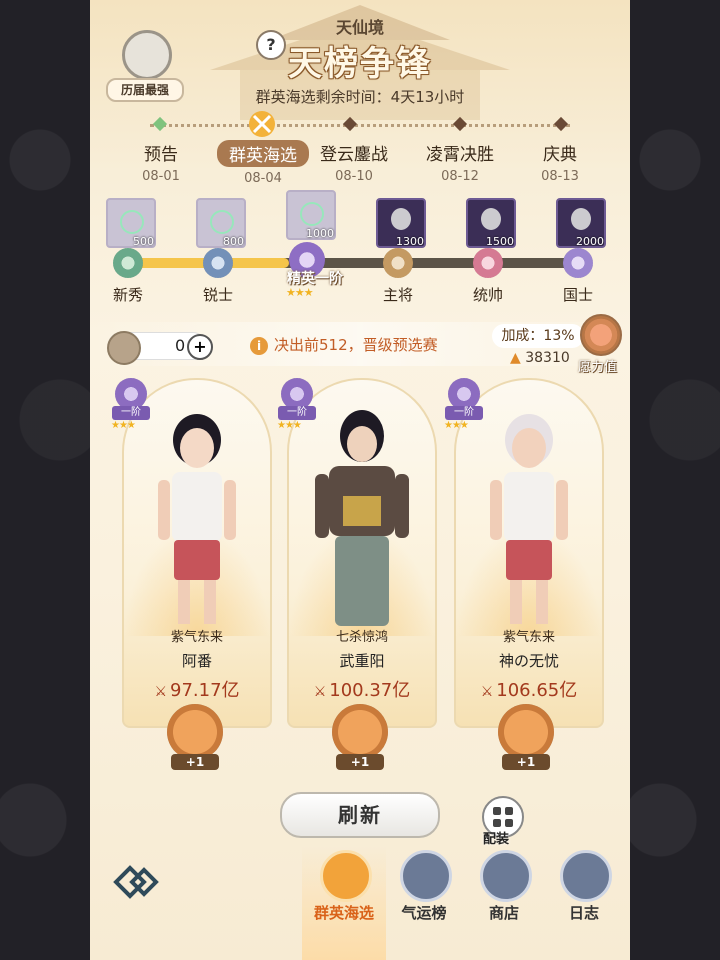 This screenshot has height=960, width=720. Describe the element at coordinates (354, 155) in the screenshot. I see `stage-name: 登云鏖战` at that location.